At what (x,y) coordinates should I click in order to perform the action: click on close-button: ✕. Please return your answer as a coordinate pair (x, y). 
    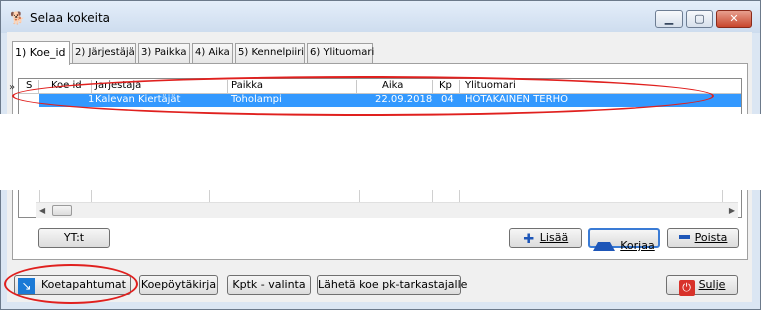
    Looking at the image, I should click on (734, 19).